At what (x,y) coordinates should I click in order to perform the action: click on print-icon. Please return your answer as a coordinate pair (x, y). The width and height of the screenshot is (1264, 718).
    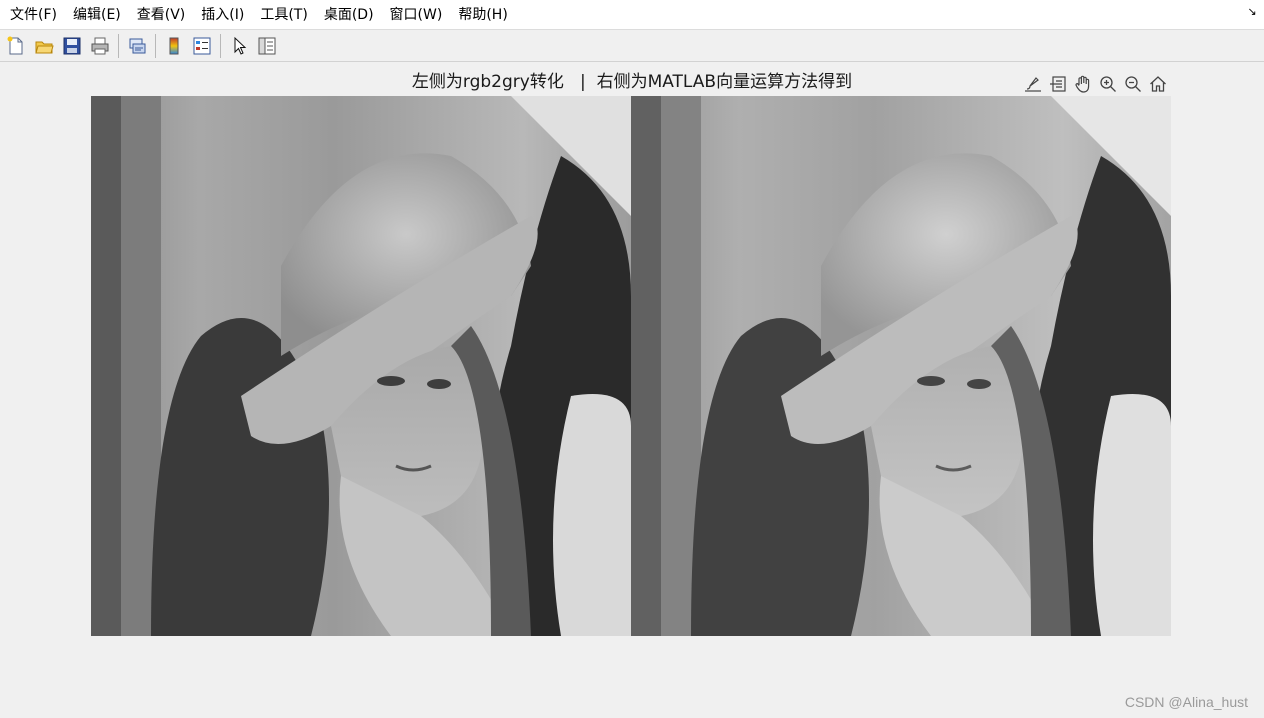
    Looking at the image, I should click on (100, 46).